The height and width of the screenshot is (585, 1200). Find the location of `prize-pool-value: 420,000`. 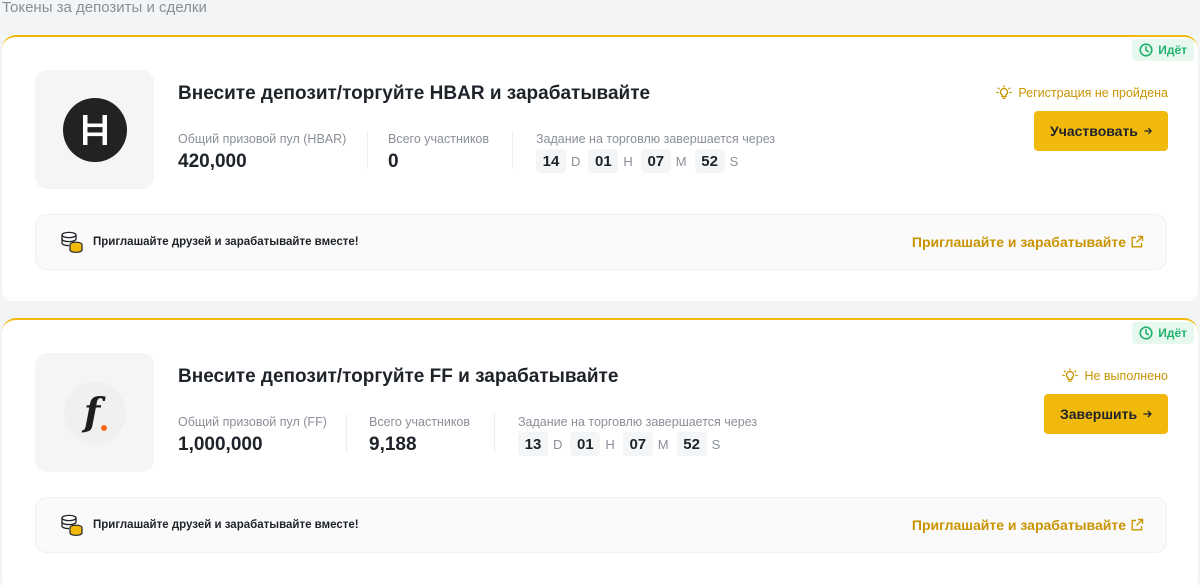

prize-pool-value: 420,000 is located at coordinates (212, 161).